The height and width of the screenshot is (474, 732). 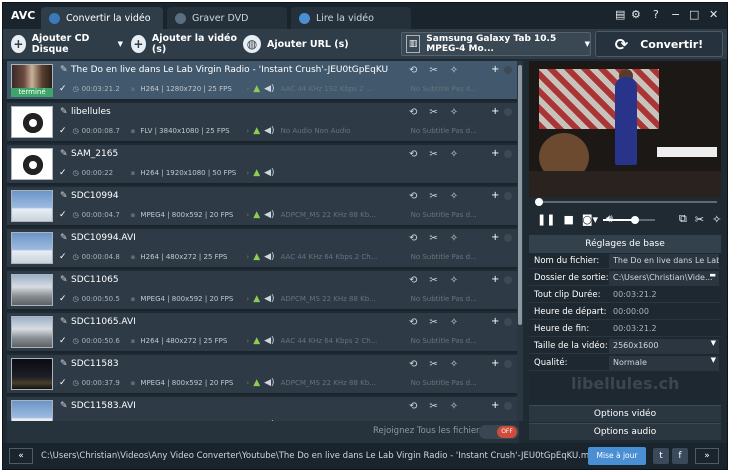 What do you see at coordinates (636, 14) in the screenshot?
I see `gear-icon: ⚙` at bounding box center [636, 14].